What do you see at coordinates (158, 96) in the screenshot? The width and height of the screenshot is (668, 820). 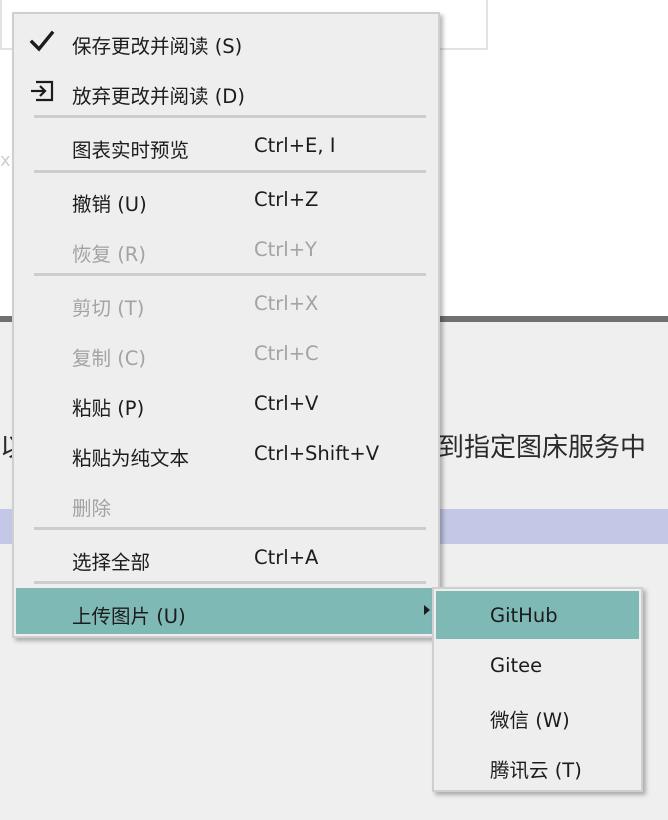 I see `menu-item-label: 放弃更改并阅读 (D)` at bounding box center [158, 96].